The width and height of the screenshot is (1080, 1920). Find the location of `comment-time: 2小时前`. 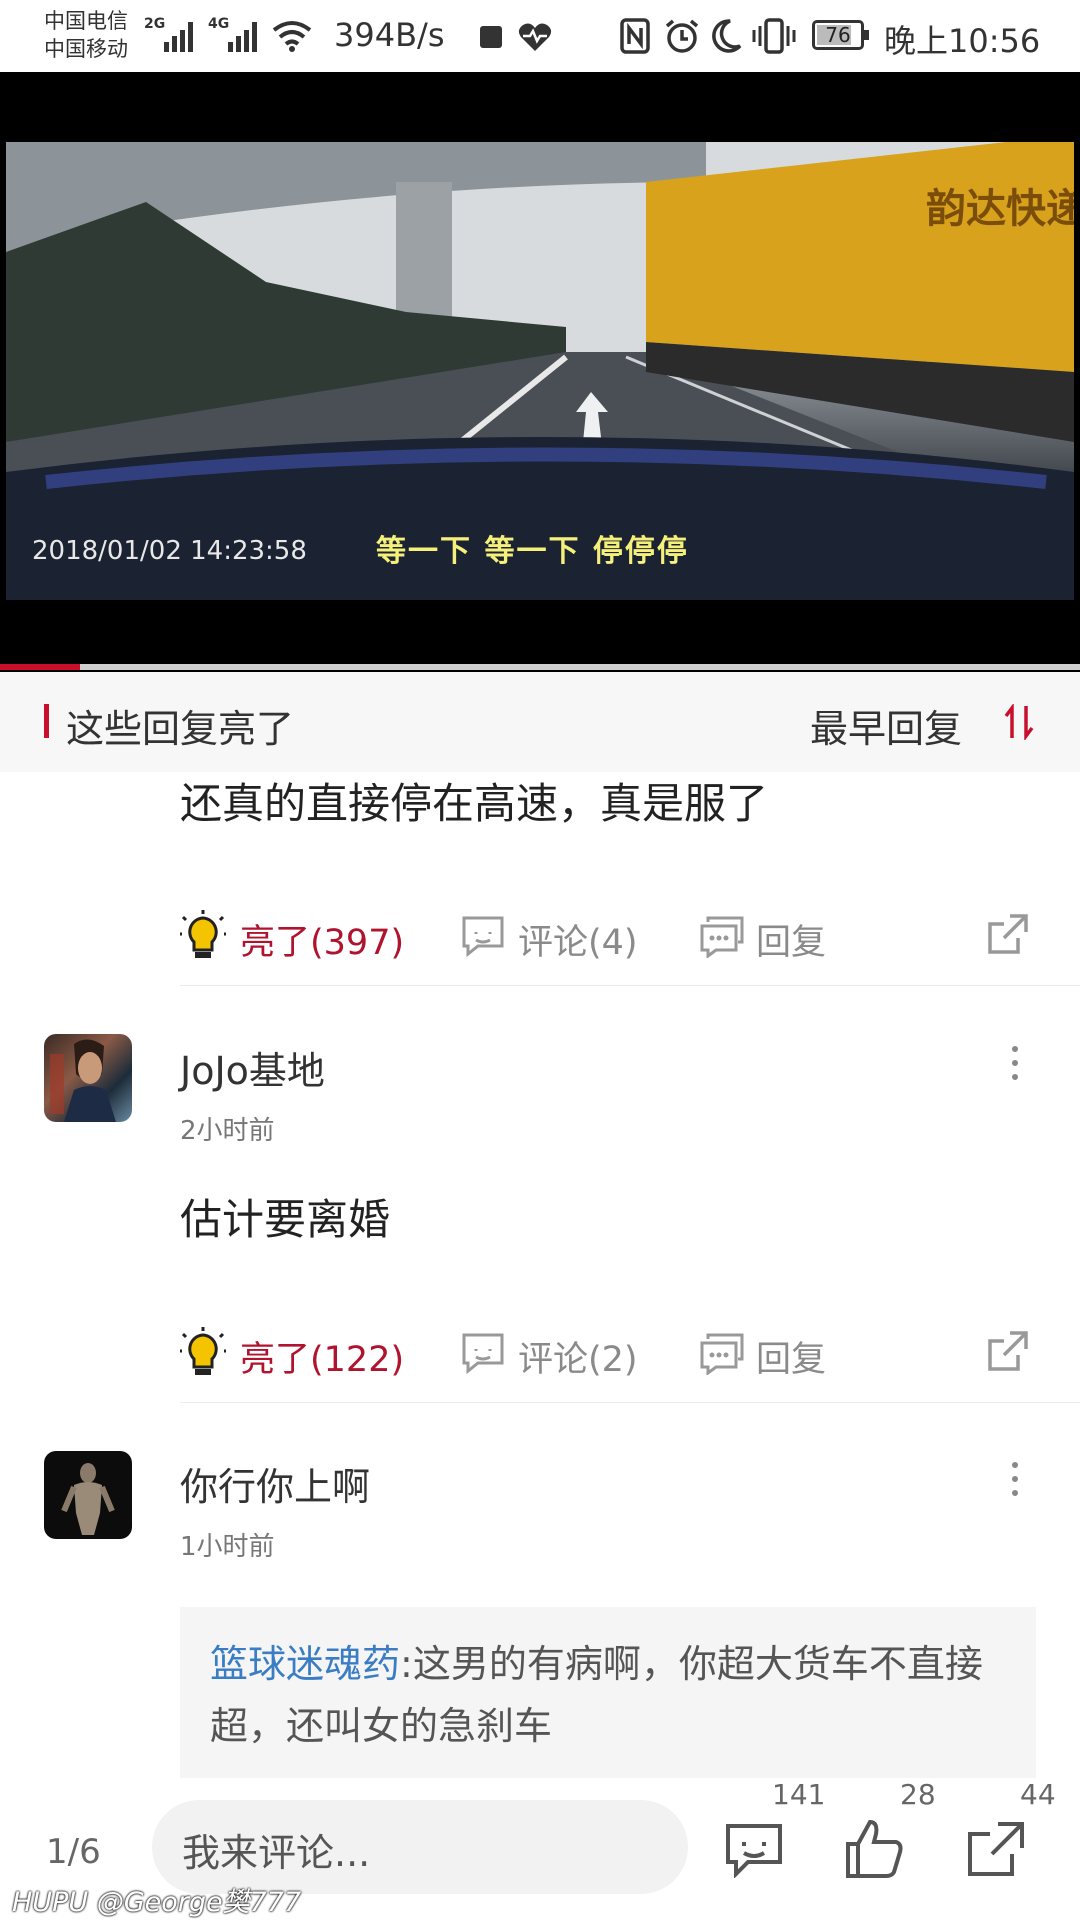

comment-time: 2小时前 is located at coordinates (227, 1131).